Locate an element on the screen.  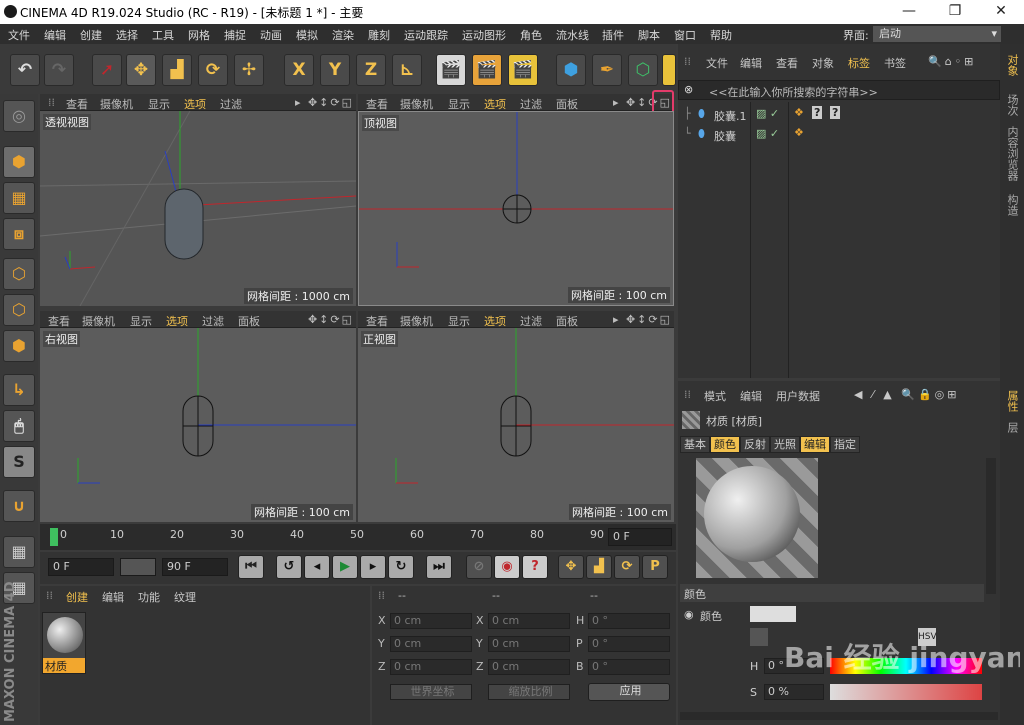
menu-simulate: 模拟 is located at coordinates (307, 35).